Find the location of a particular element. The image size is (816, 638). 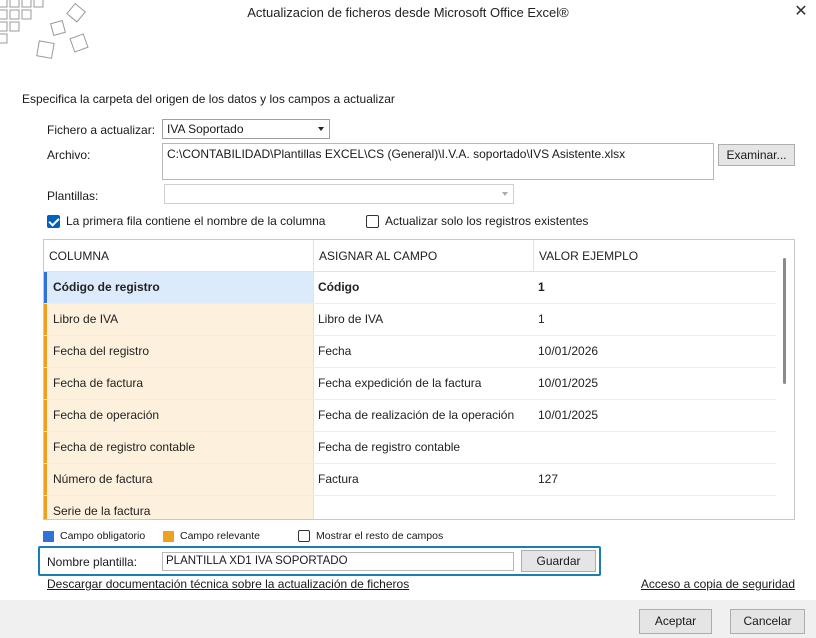

cell-campo: Fecha expedición de la factura is located at coordinates (424, 383).